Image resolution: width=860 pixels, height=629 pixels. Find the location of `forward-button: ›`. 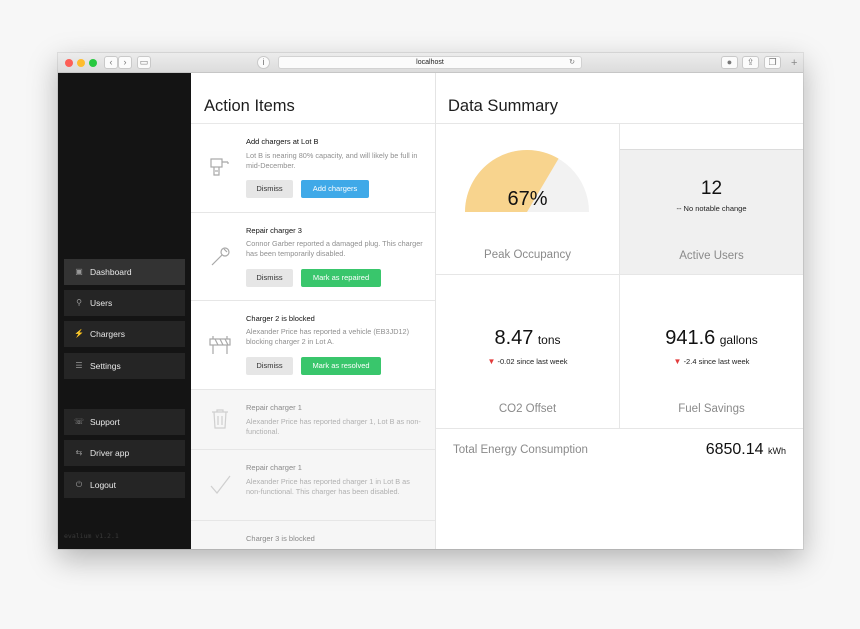

forward-button: › is located at coordinates (125, 62).